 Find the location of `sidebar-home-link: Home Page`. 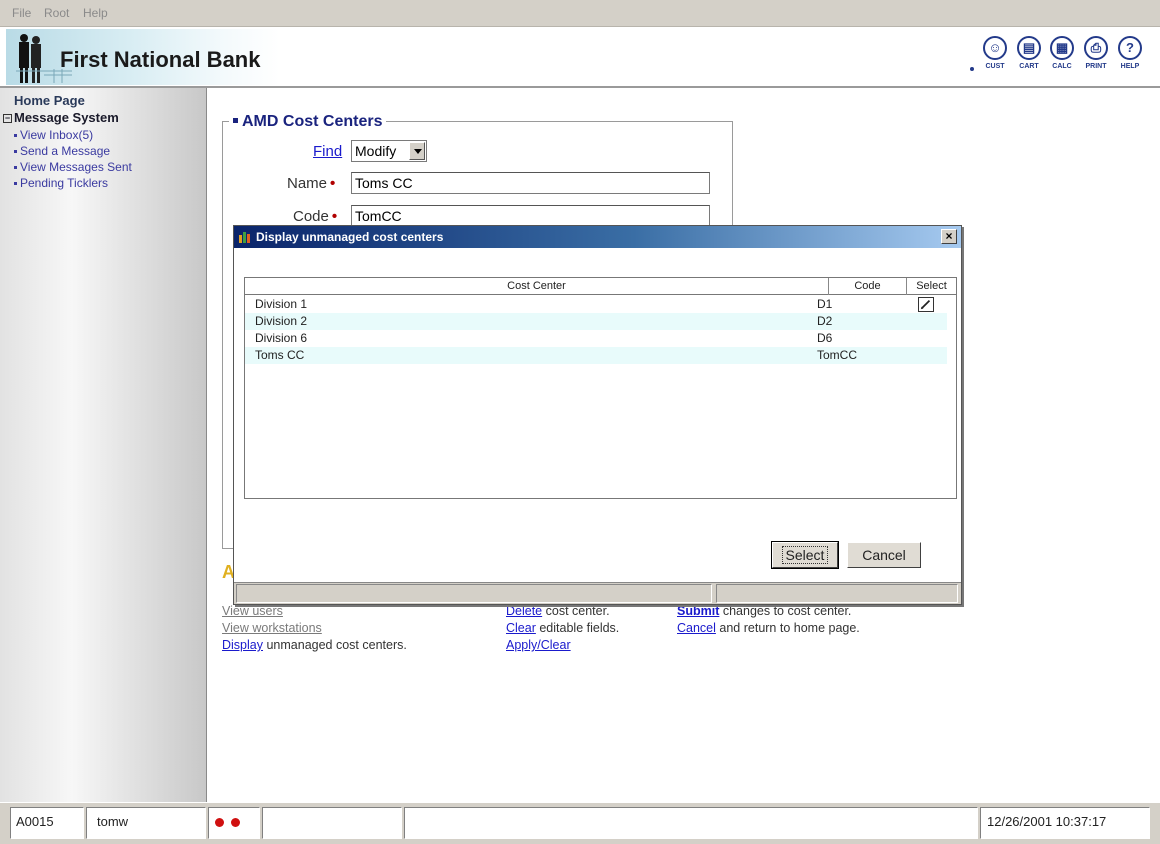

sidebar-home-link: Home Page is located at coordinates (49, 100).